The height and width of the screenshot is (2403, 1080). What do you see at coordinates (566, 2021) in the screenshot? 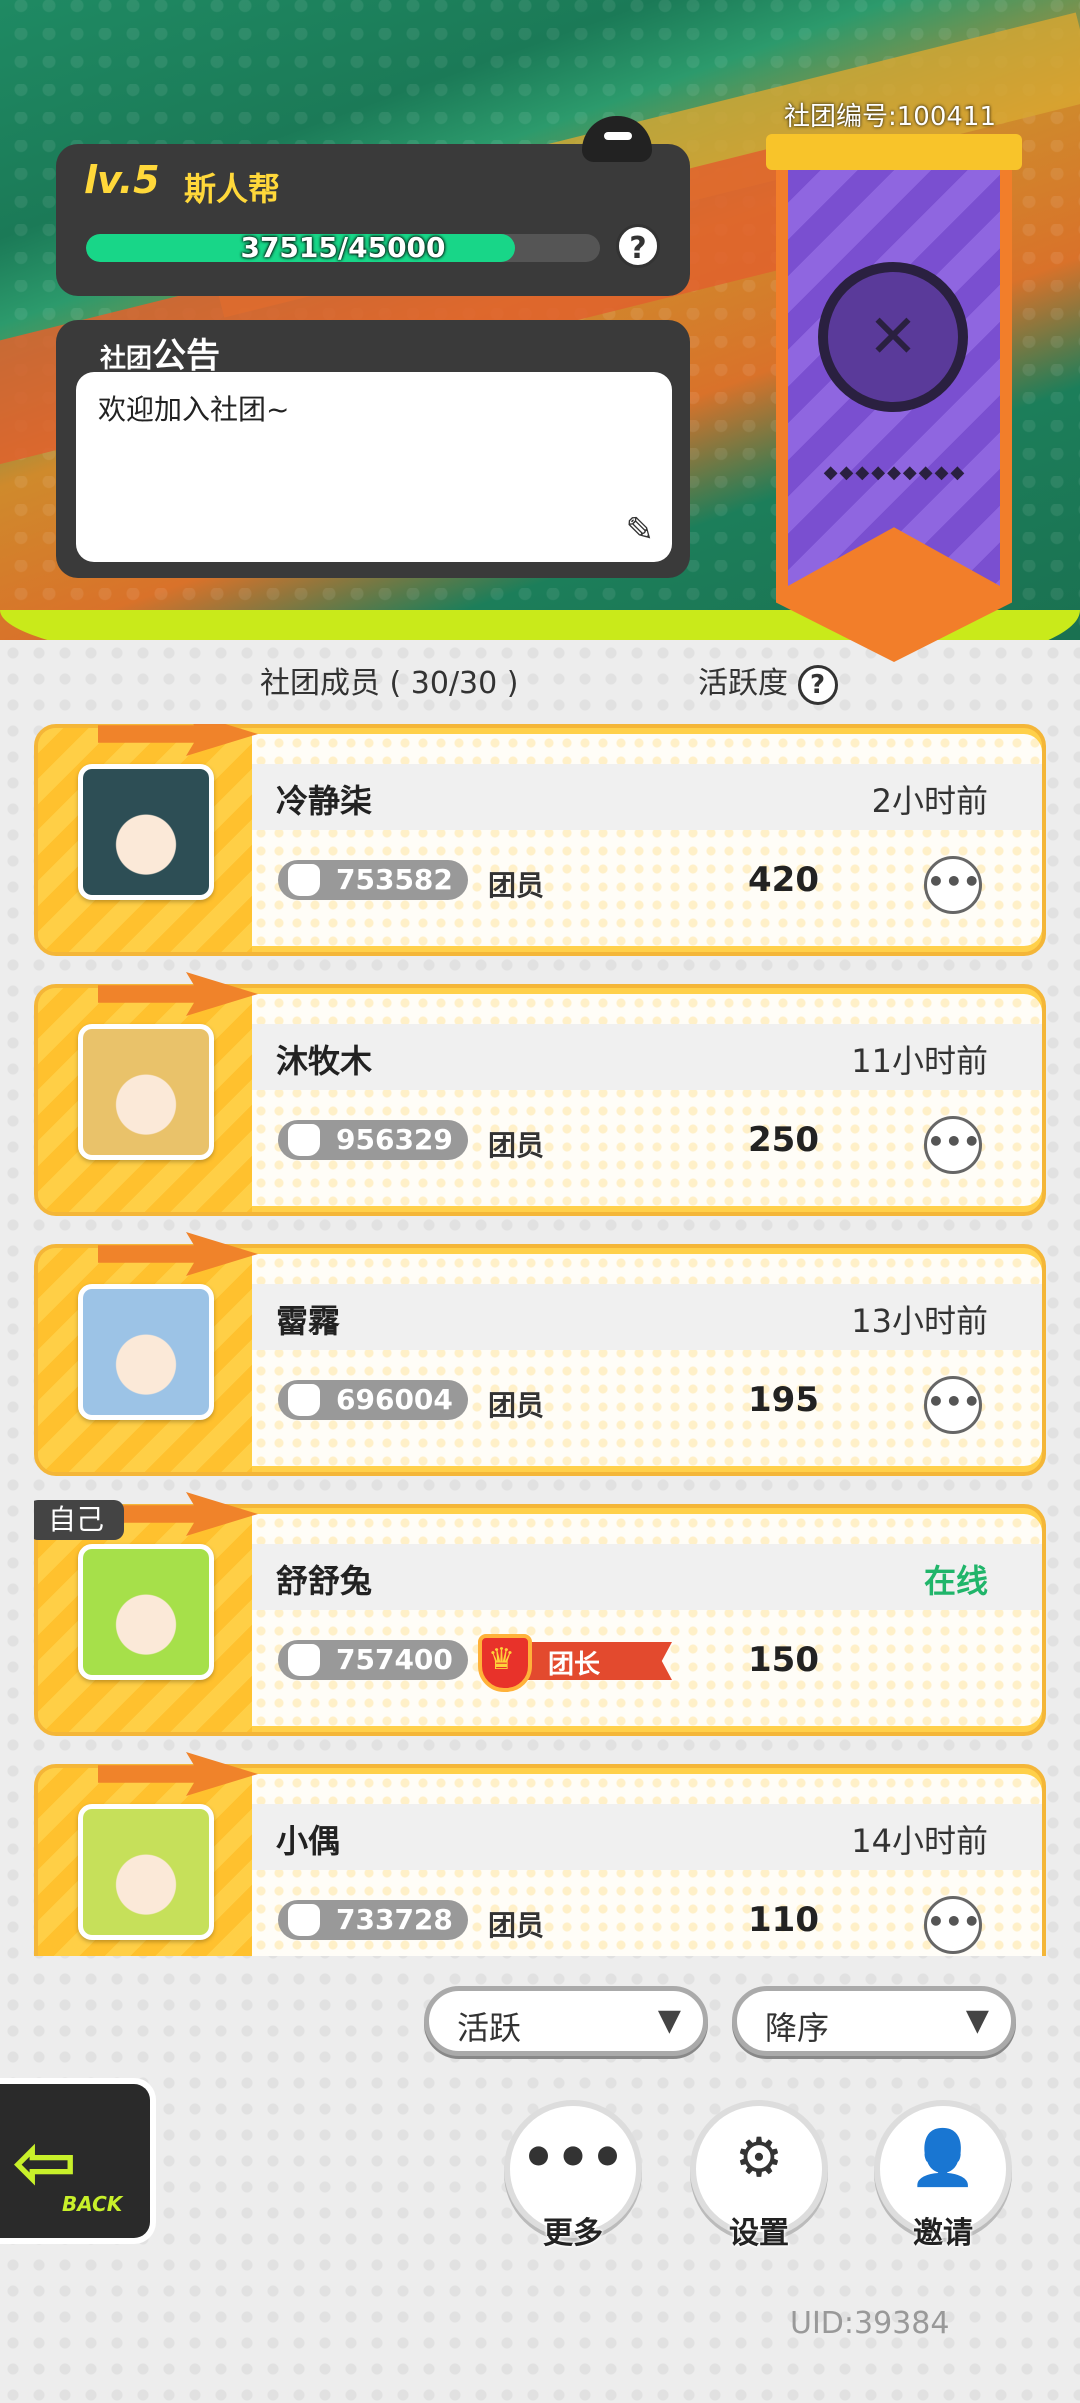
I see `sort-field-select: 活跃 ▼` at bounding box center [566, 2021].